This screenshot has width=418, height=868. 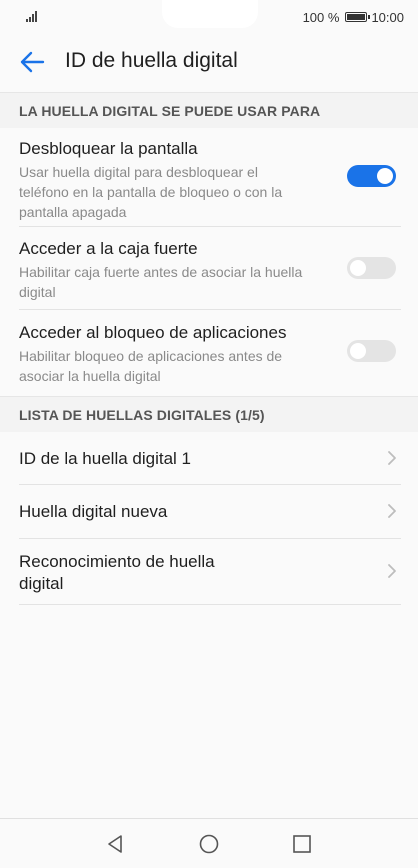 I want to click on camera-notch, so click(x=210, y=14).